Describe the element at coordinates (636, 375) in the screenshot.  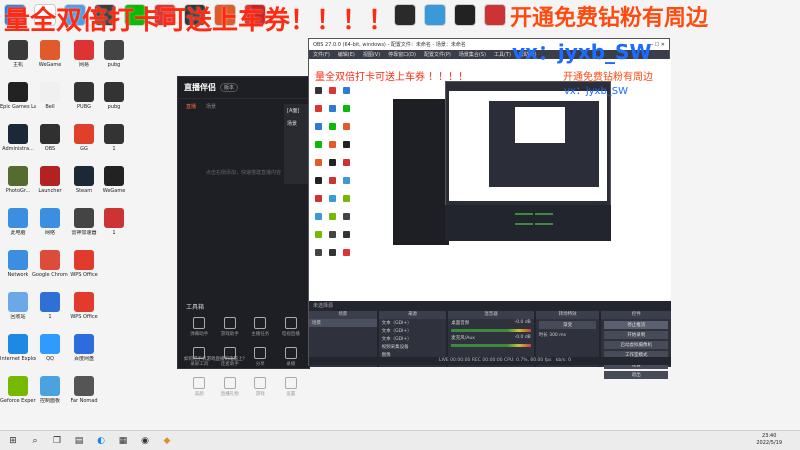
I see `control-button: 退出` at that location.